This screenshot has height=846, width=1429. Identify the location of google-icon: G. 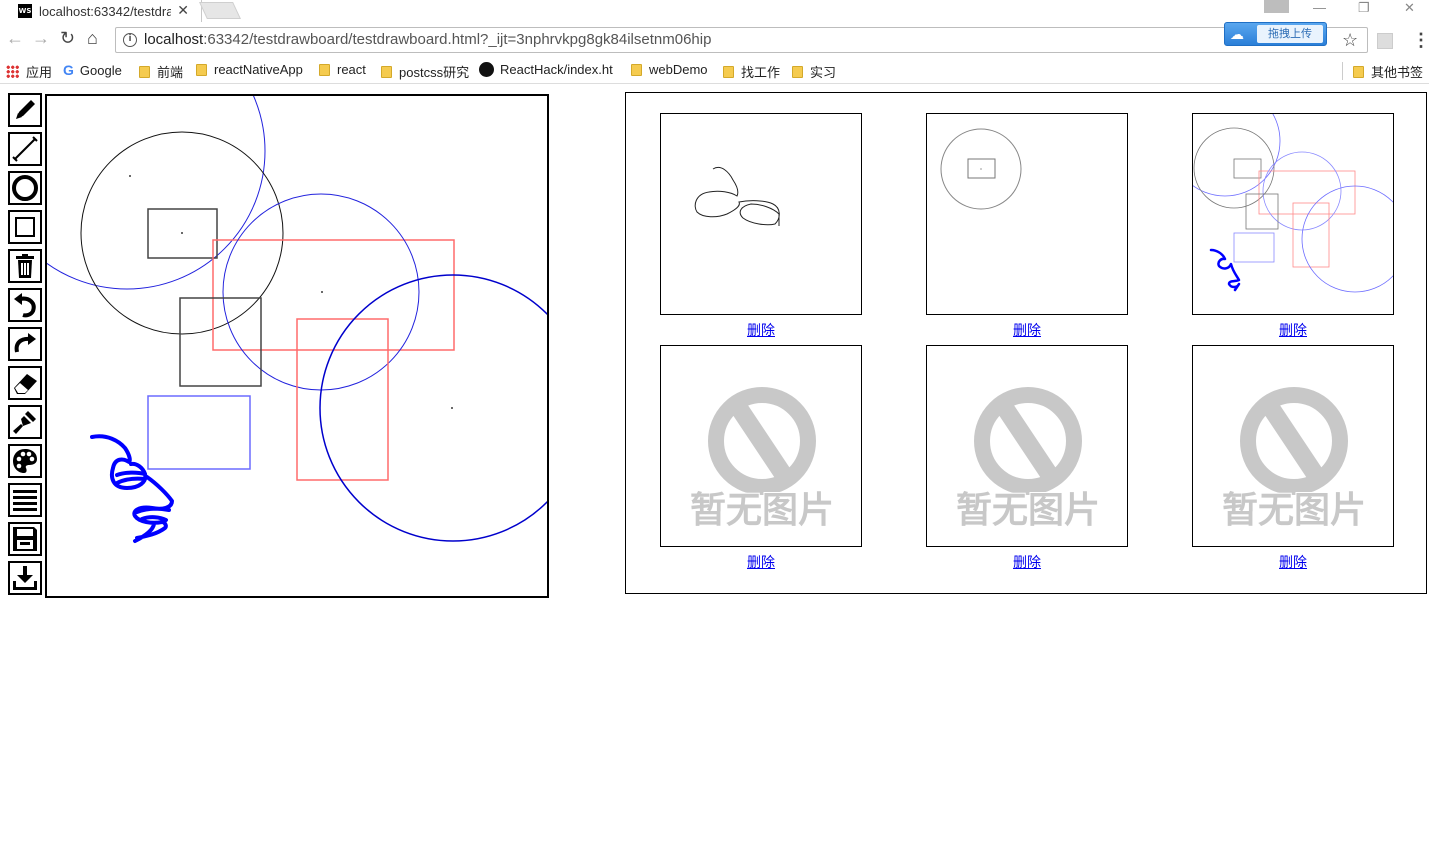
(68, 70).